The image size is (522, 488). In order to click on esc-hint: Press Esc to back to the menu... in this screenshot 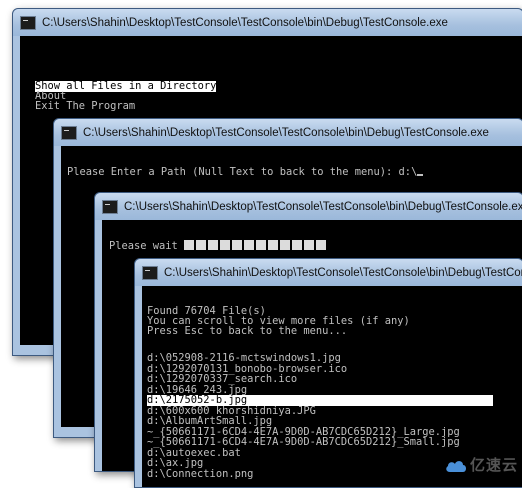, I will do `click(247, 331)`.